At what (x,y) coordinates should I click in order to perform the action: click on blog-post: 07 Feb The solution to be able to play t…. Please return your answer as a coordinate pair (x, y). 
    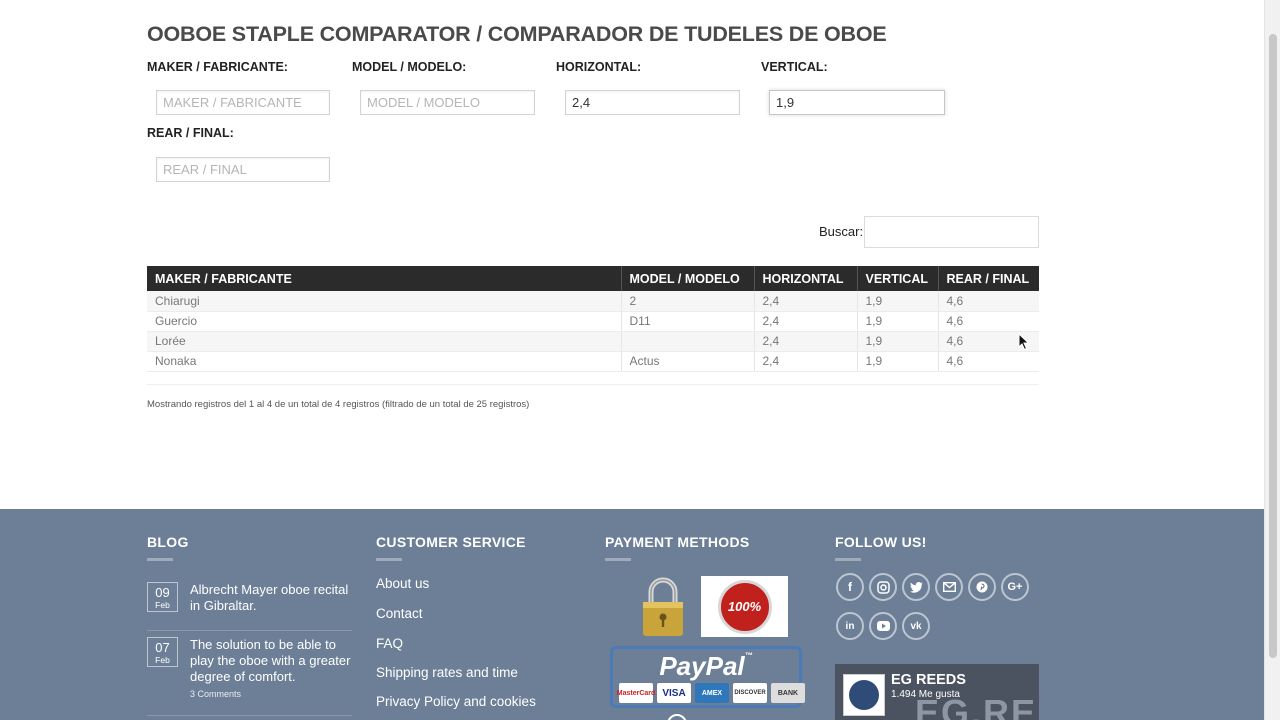
    Looking at the image, I should click on (252, 672).